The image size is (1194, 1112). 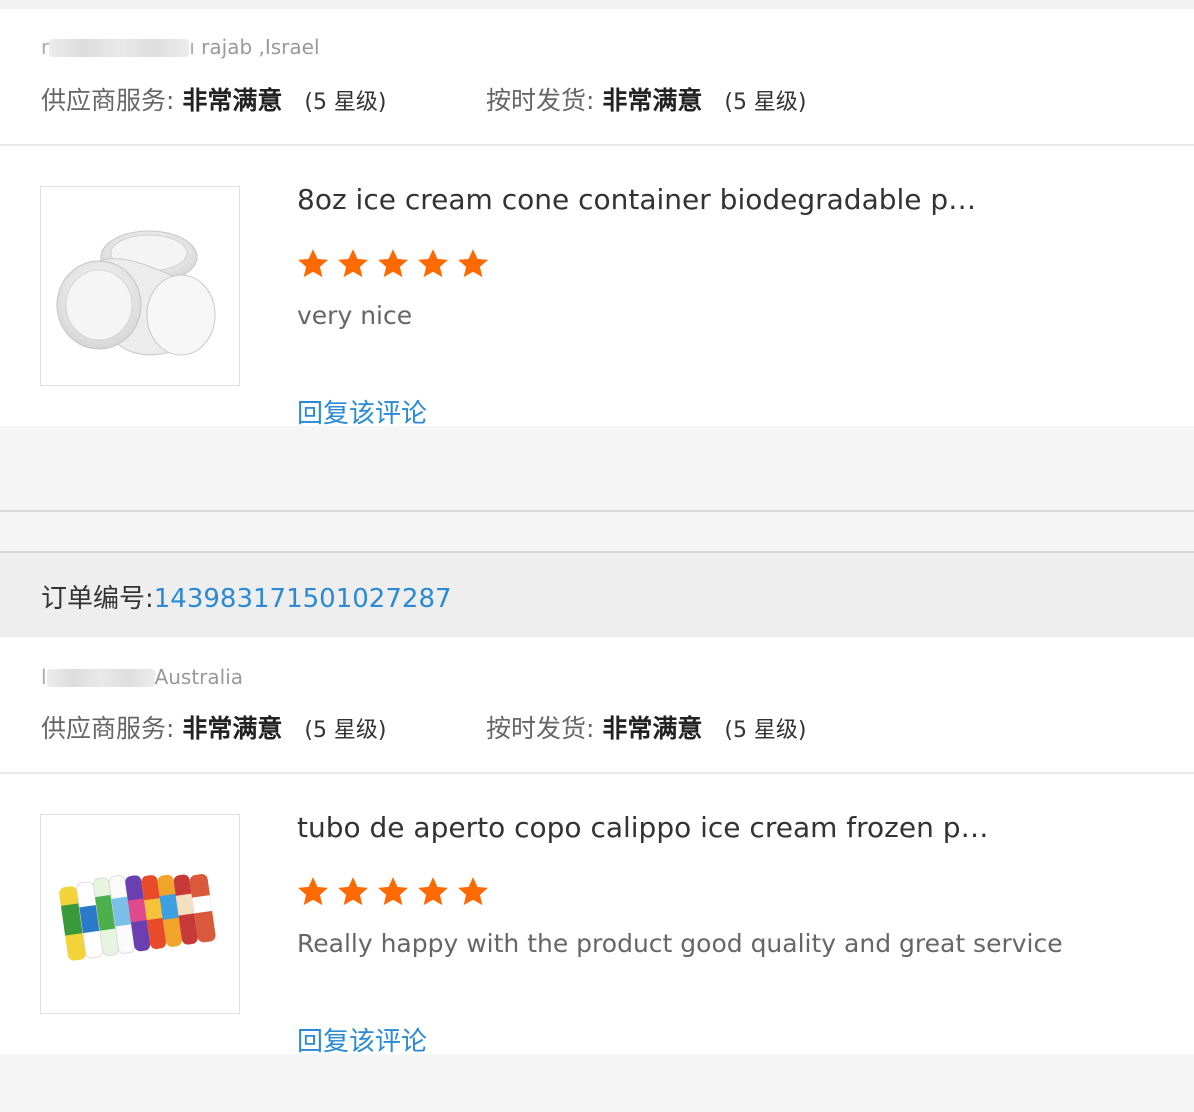 I want to click on reviewer-location: Australia, so click(x=199, y=677).